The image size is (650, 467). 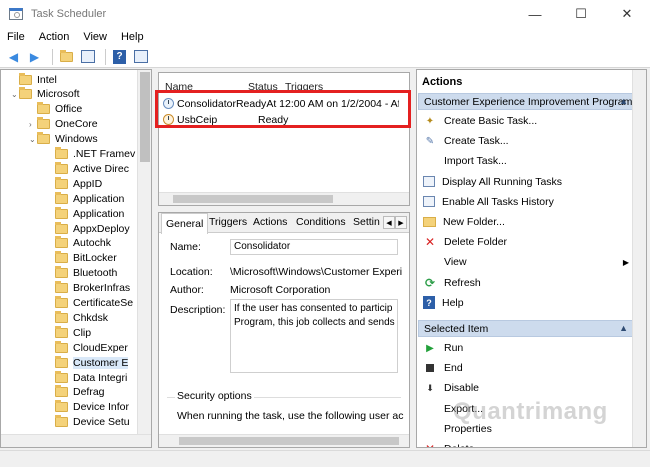 What do you see at coordinates (529, 202) in the screenshot?
I see `action-enable-all-tasks-history: Enable All Tasks History` at bounding box center [529, 202].